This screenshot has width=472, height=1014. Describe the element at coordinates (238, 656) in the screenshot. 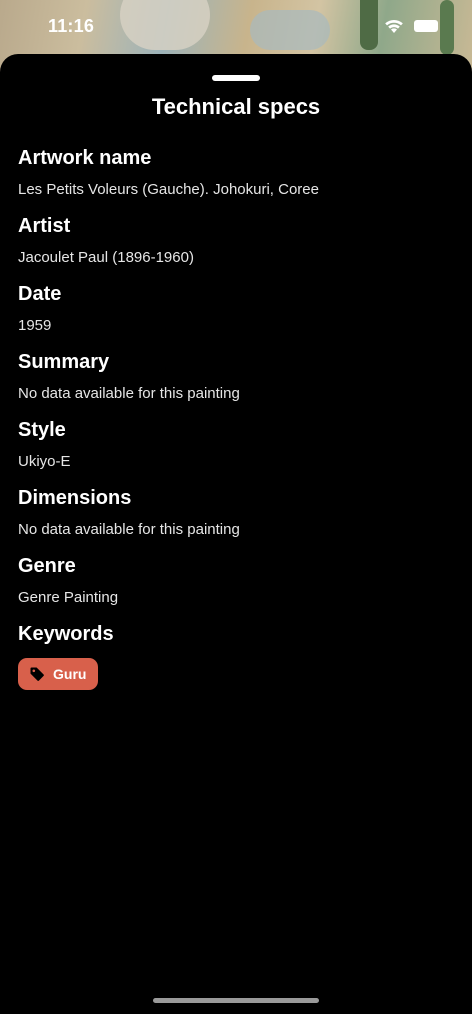

I see `keywords-section: Keywords Guru` at that location.